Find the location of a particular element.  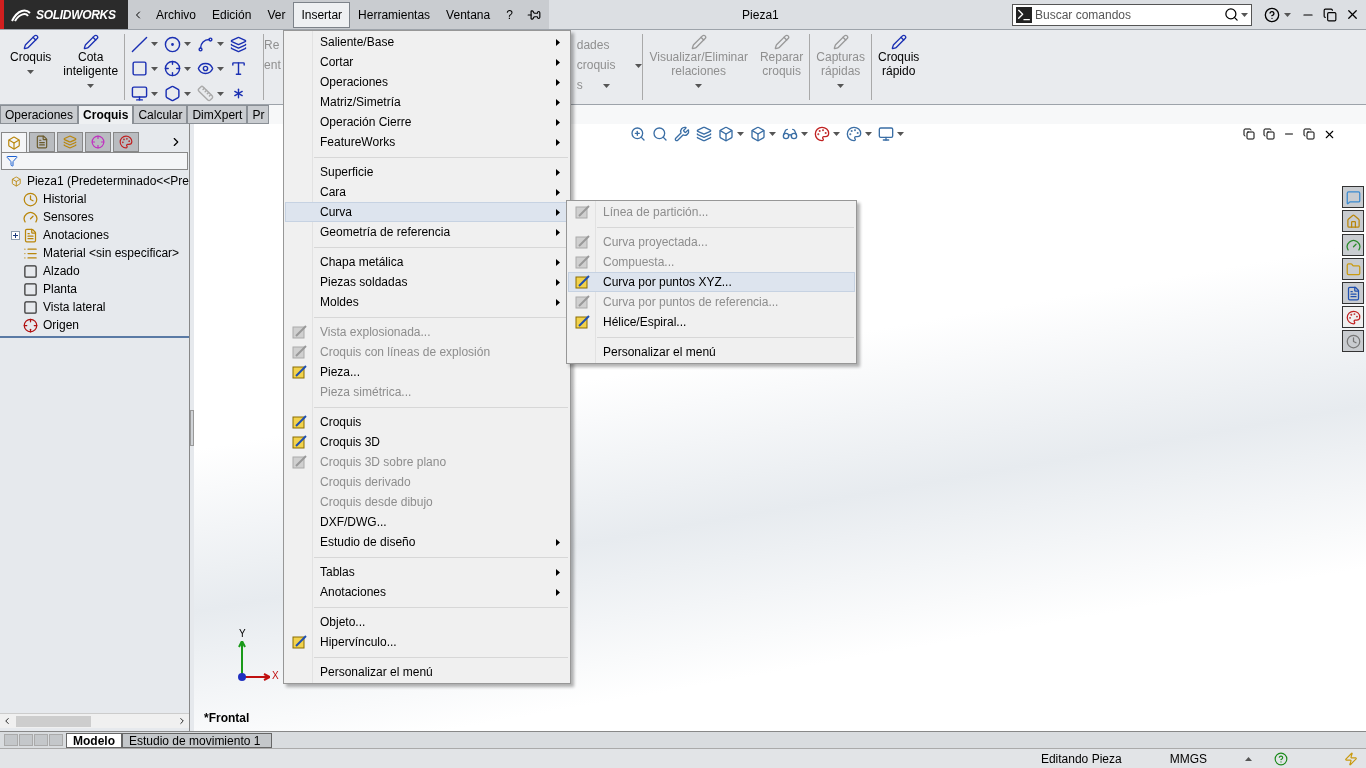

bottom-tab: Estudio de movimiento 1 is located at coordinates (197, 740).